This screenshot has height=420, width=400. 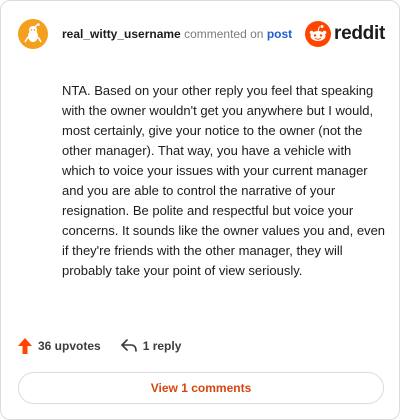 What do you see at coordinates (224, 34) in the screenshot?
I see `commented-on-label: commented on` at bounding box center [224, 34].